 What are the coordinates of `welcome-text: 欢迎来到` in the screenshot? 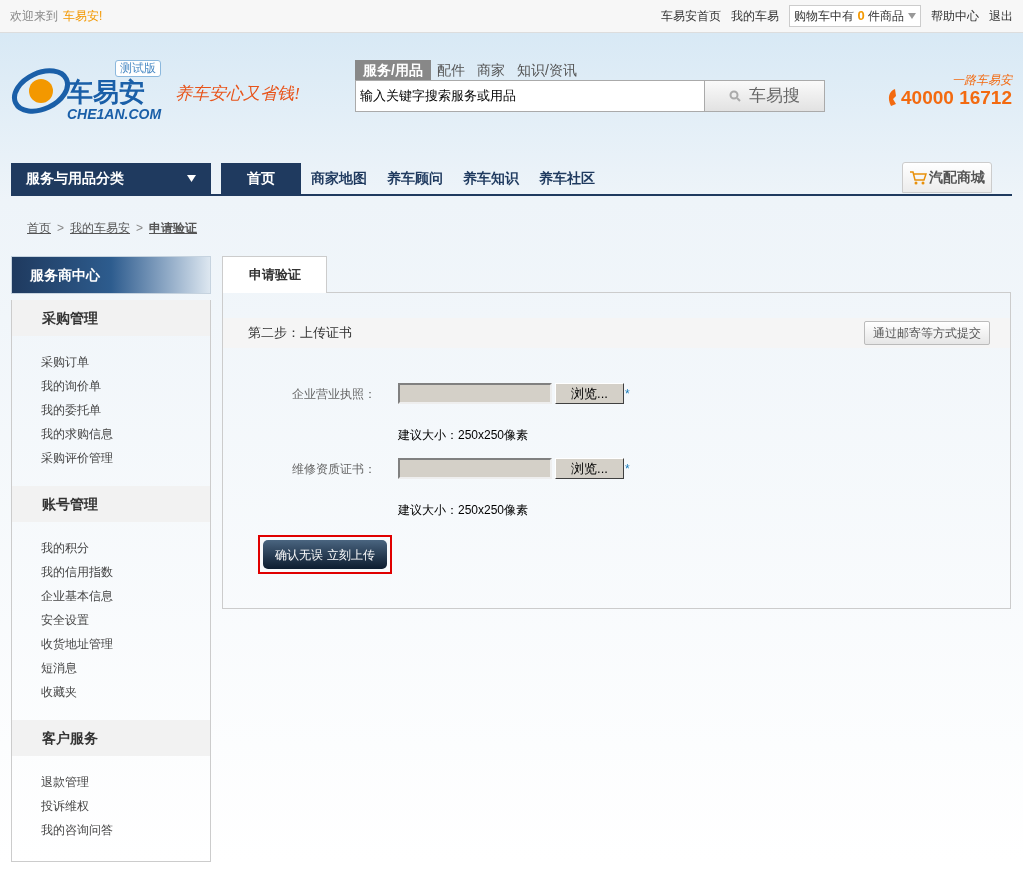 It's located at (34, 16).